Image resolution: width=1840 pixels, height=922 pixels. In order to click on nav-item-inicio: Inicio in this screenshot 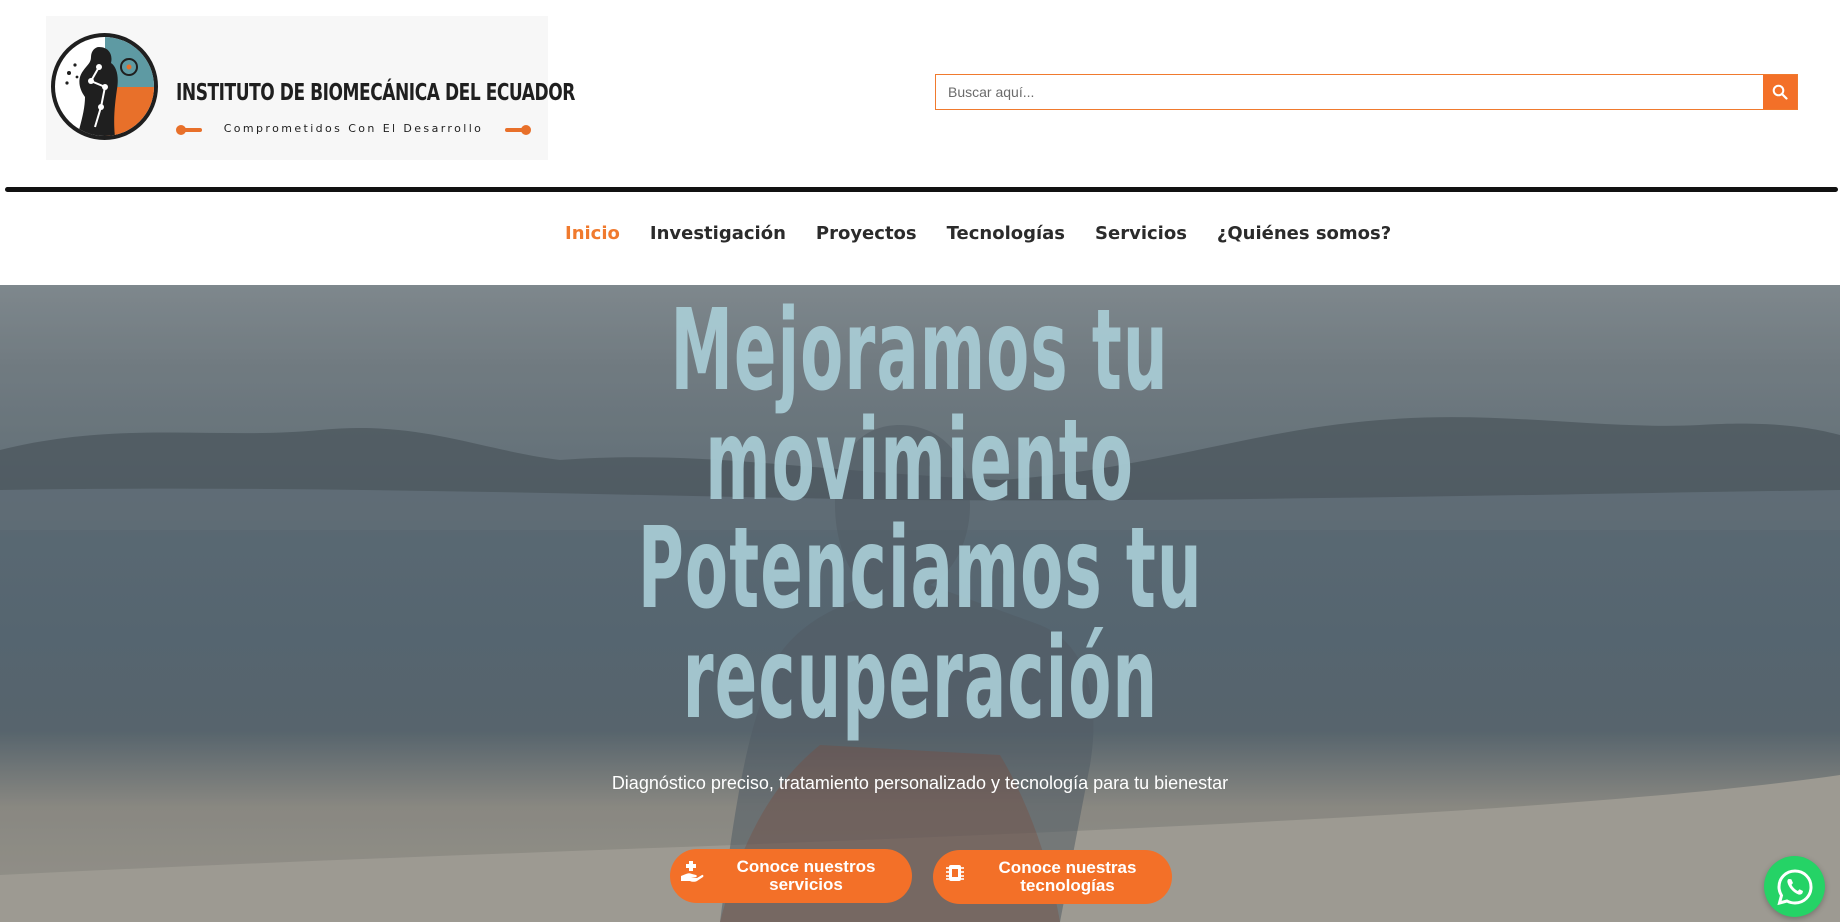, I will do `click(592, 233)`.